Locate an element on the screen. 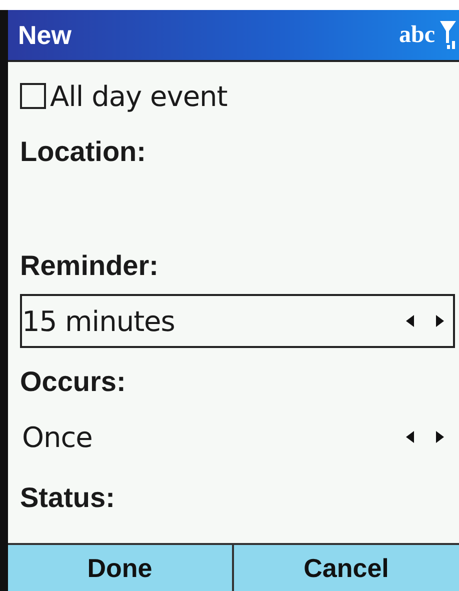  picker-field: 15 minutes is located at coordinates (237, 321).